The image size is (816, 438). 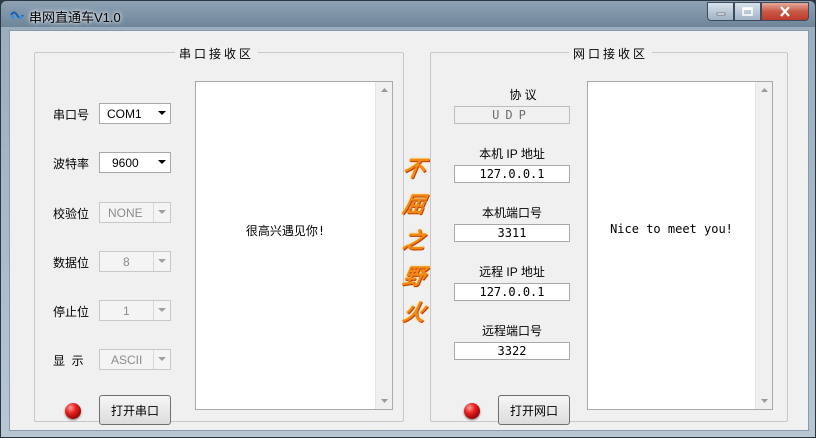 I want to click on display-select: ASCII, so click(x=135, y=359).